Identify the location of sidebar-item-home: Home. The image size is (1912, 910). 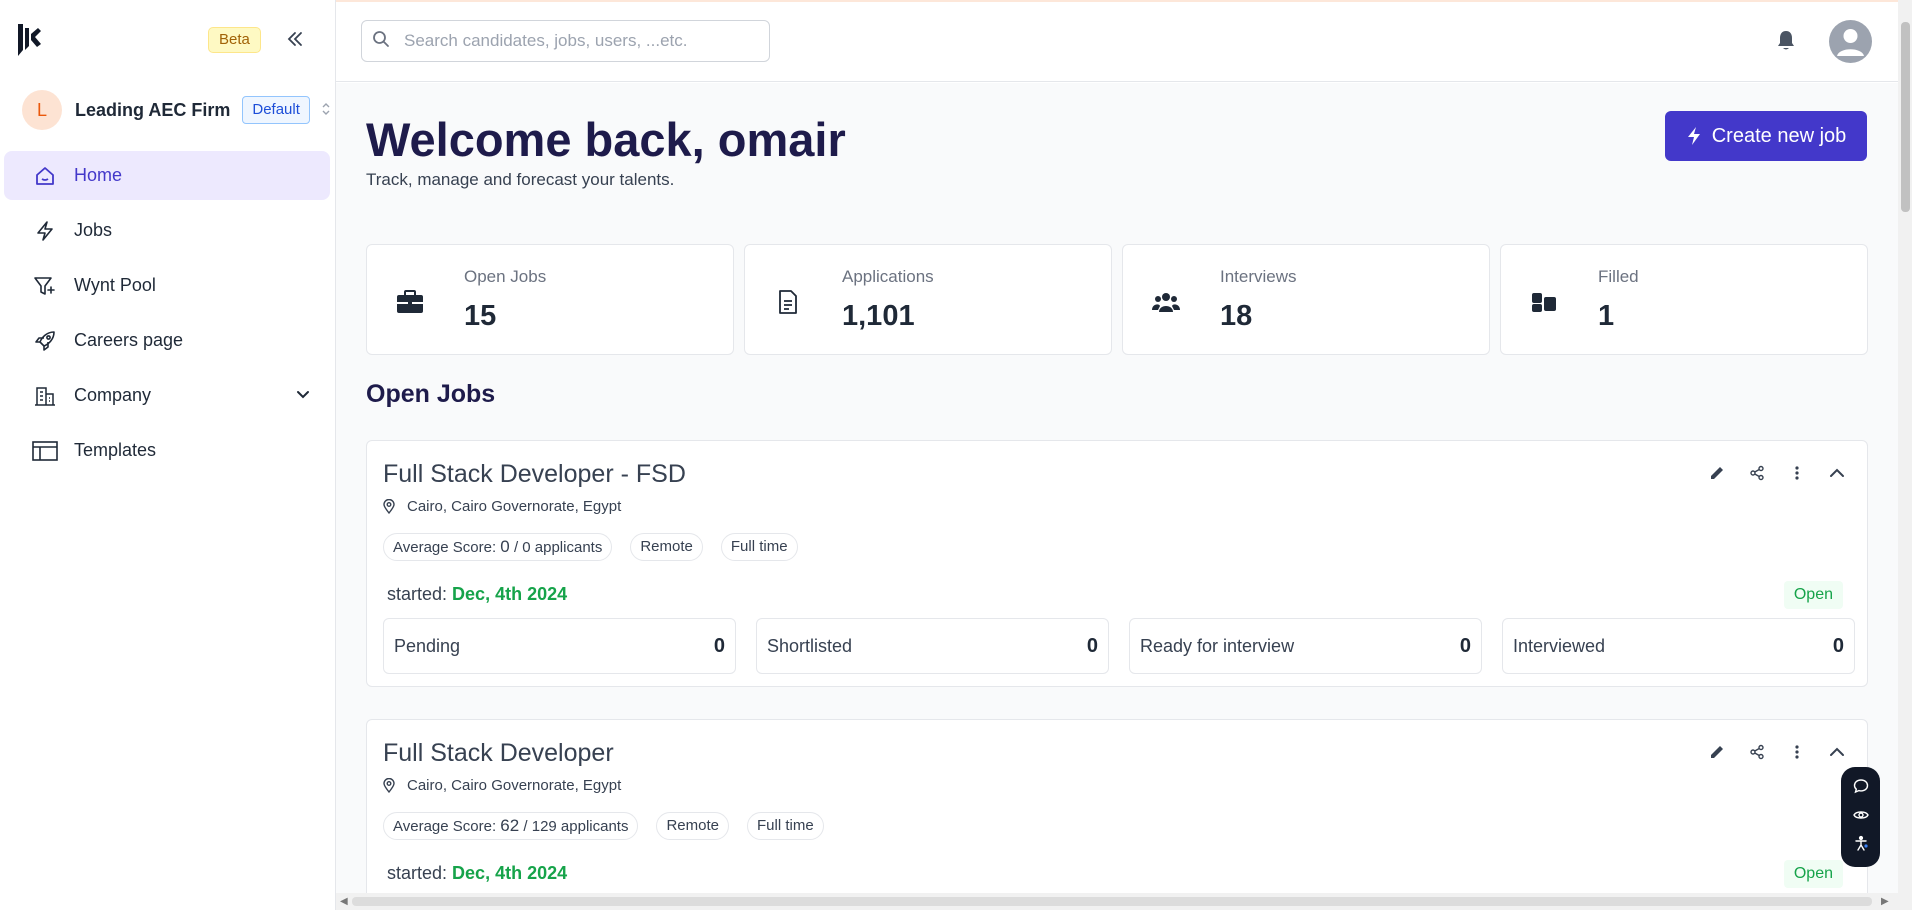
(167, 175).